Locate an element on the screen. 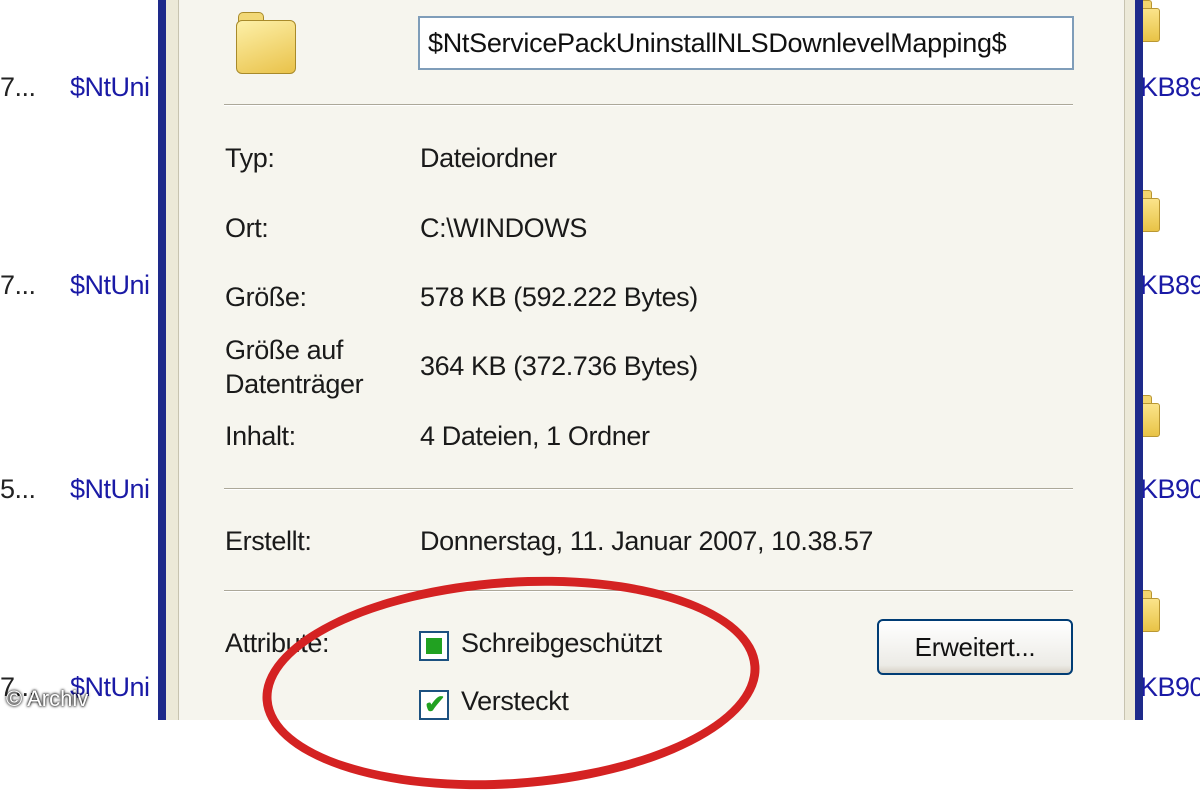  type-value: Dateiordner is located at coordinates (488, 158).